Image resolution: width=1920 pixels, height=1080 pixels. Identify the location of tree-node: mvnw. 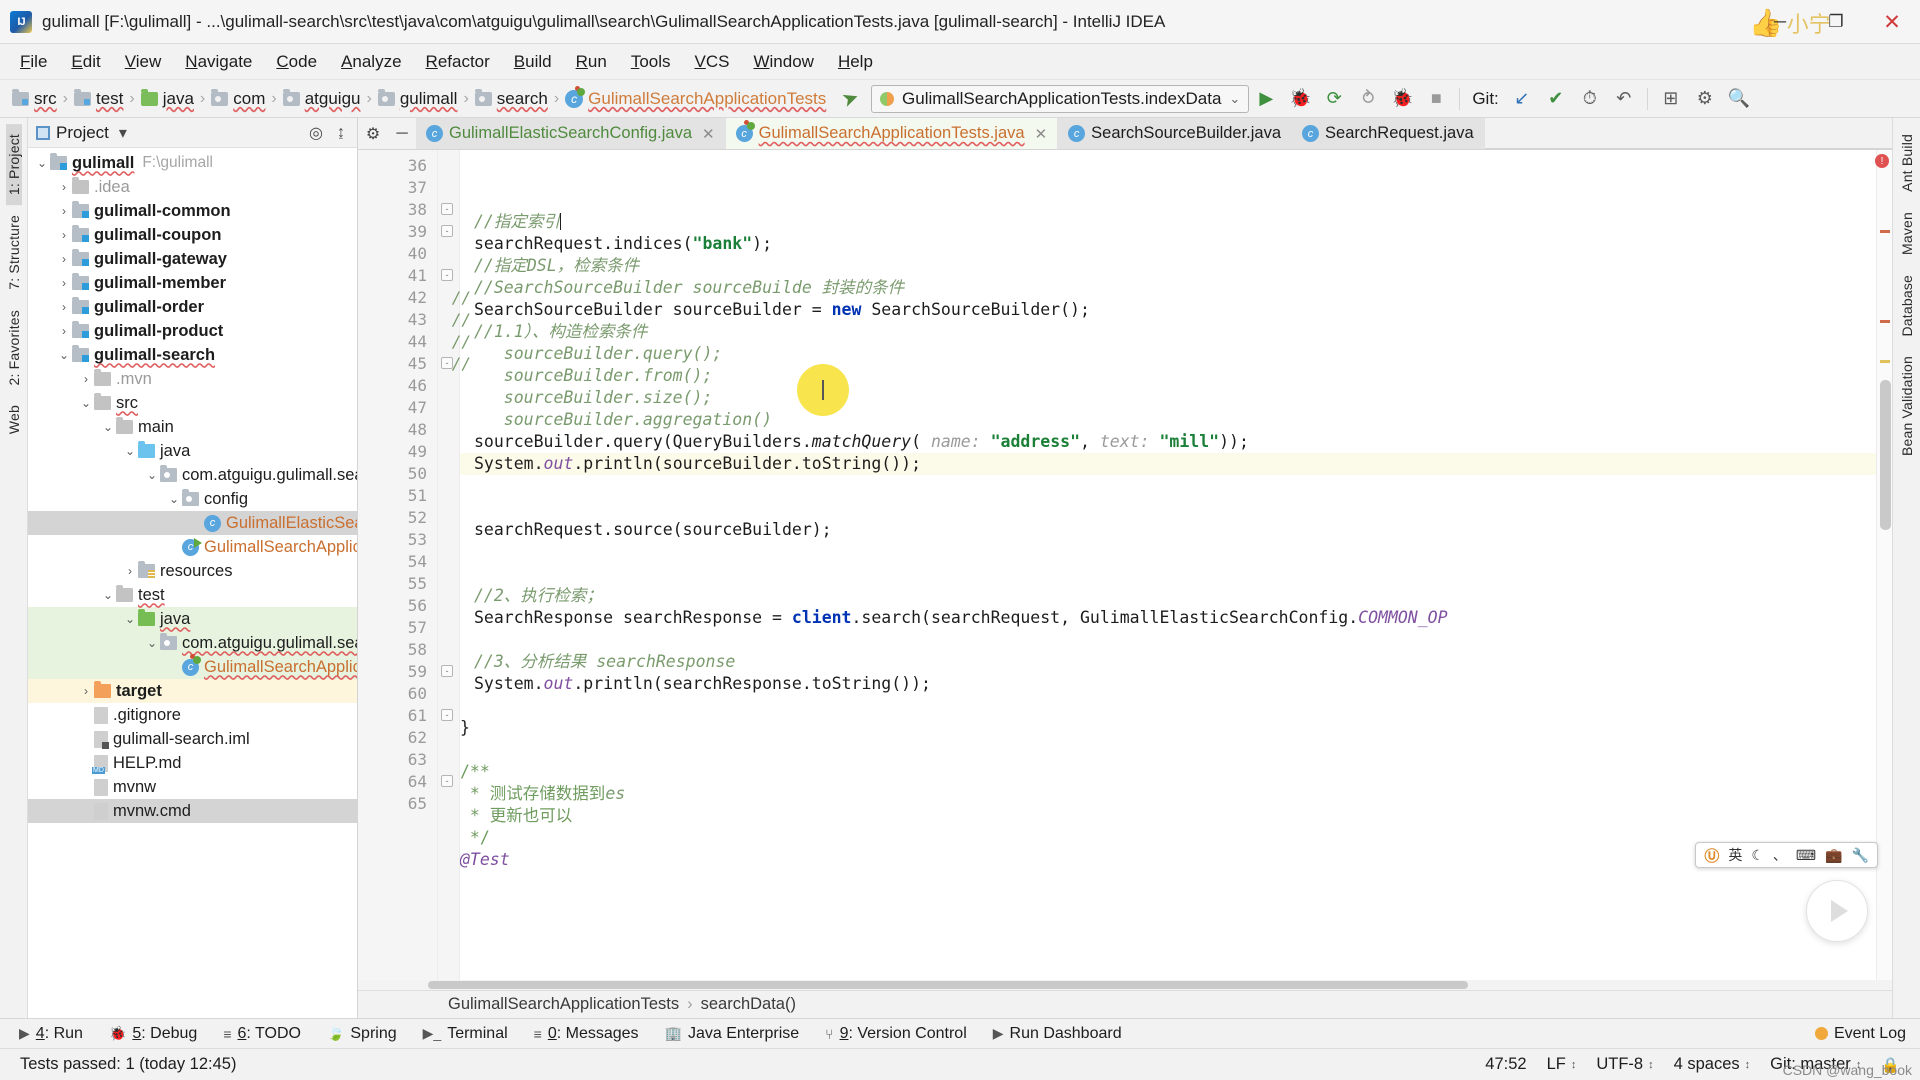
(192, 787).